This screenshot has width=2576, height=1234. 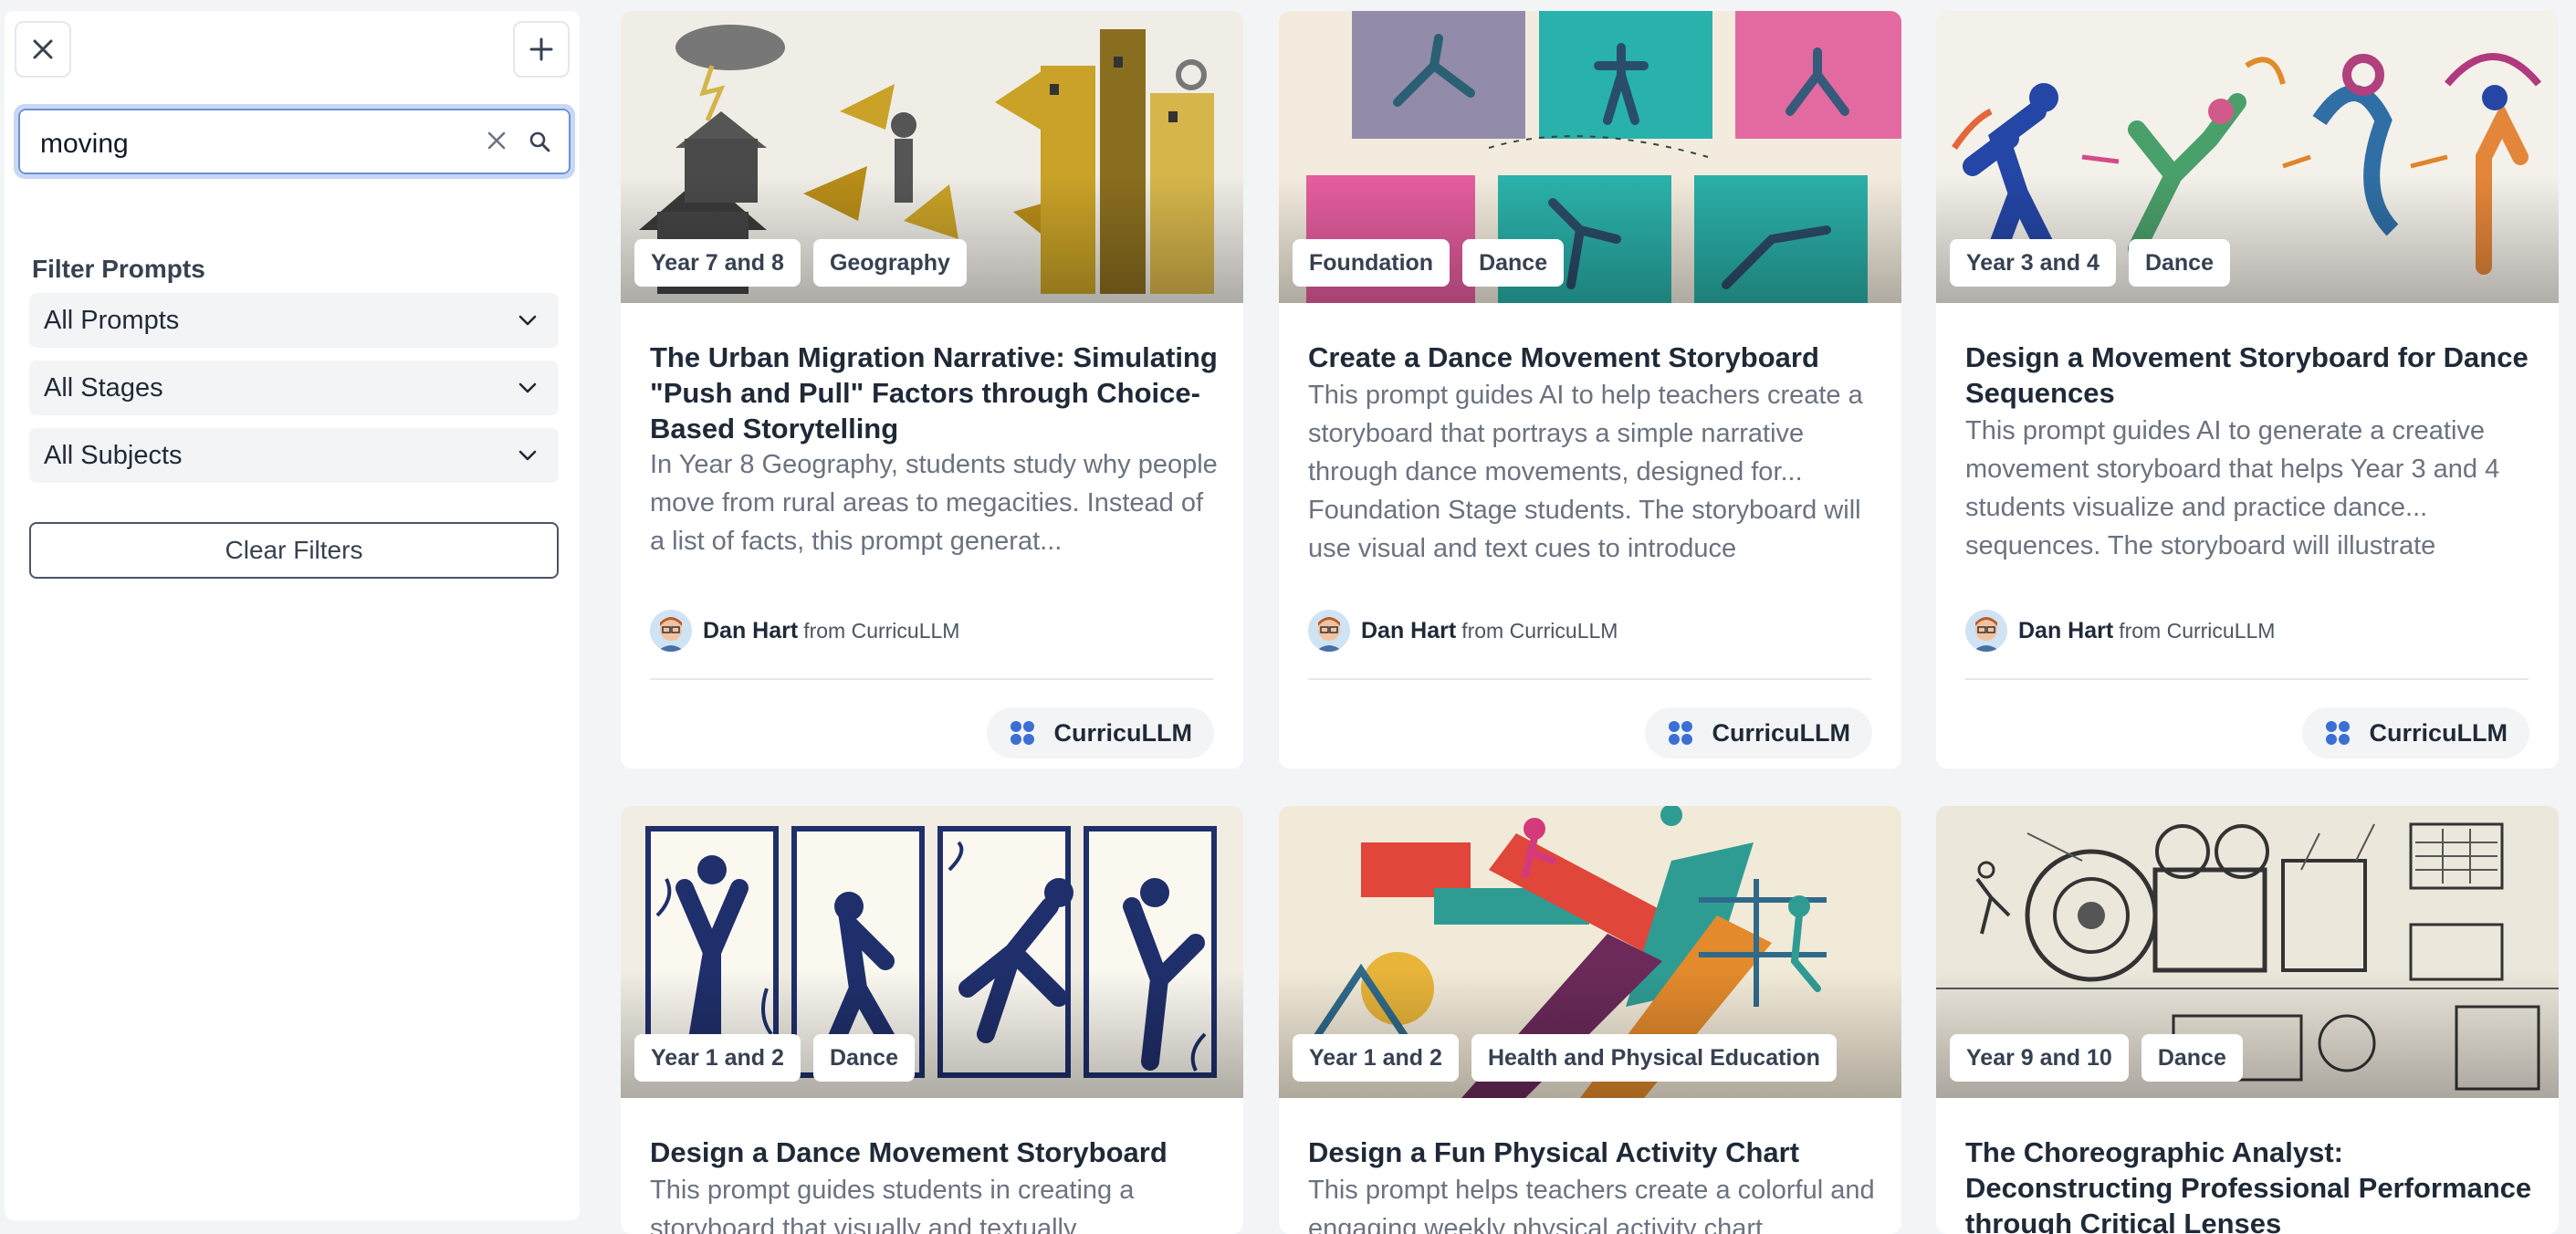 What do you see at coordinates (2033, 263) in the screenshot?
I see `stage-tag: Year 3 and 4` at bounding box center [2033, 263].